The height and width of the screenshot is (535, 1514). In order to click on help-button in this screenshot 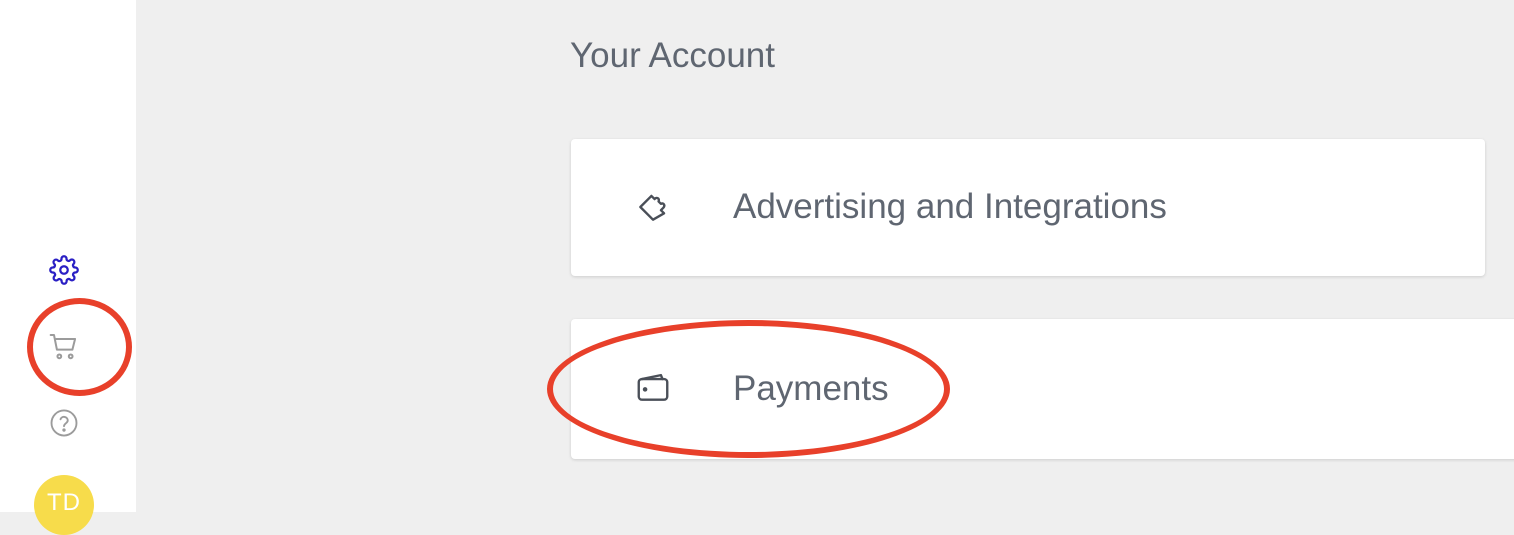, I will do `click(64, 423)`.